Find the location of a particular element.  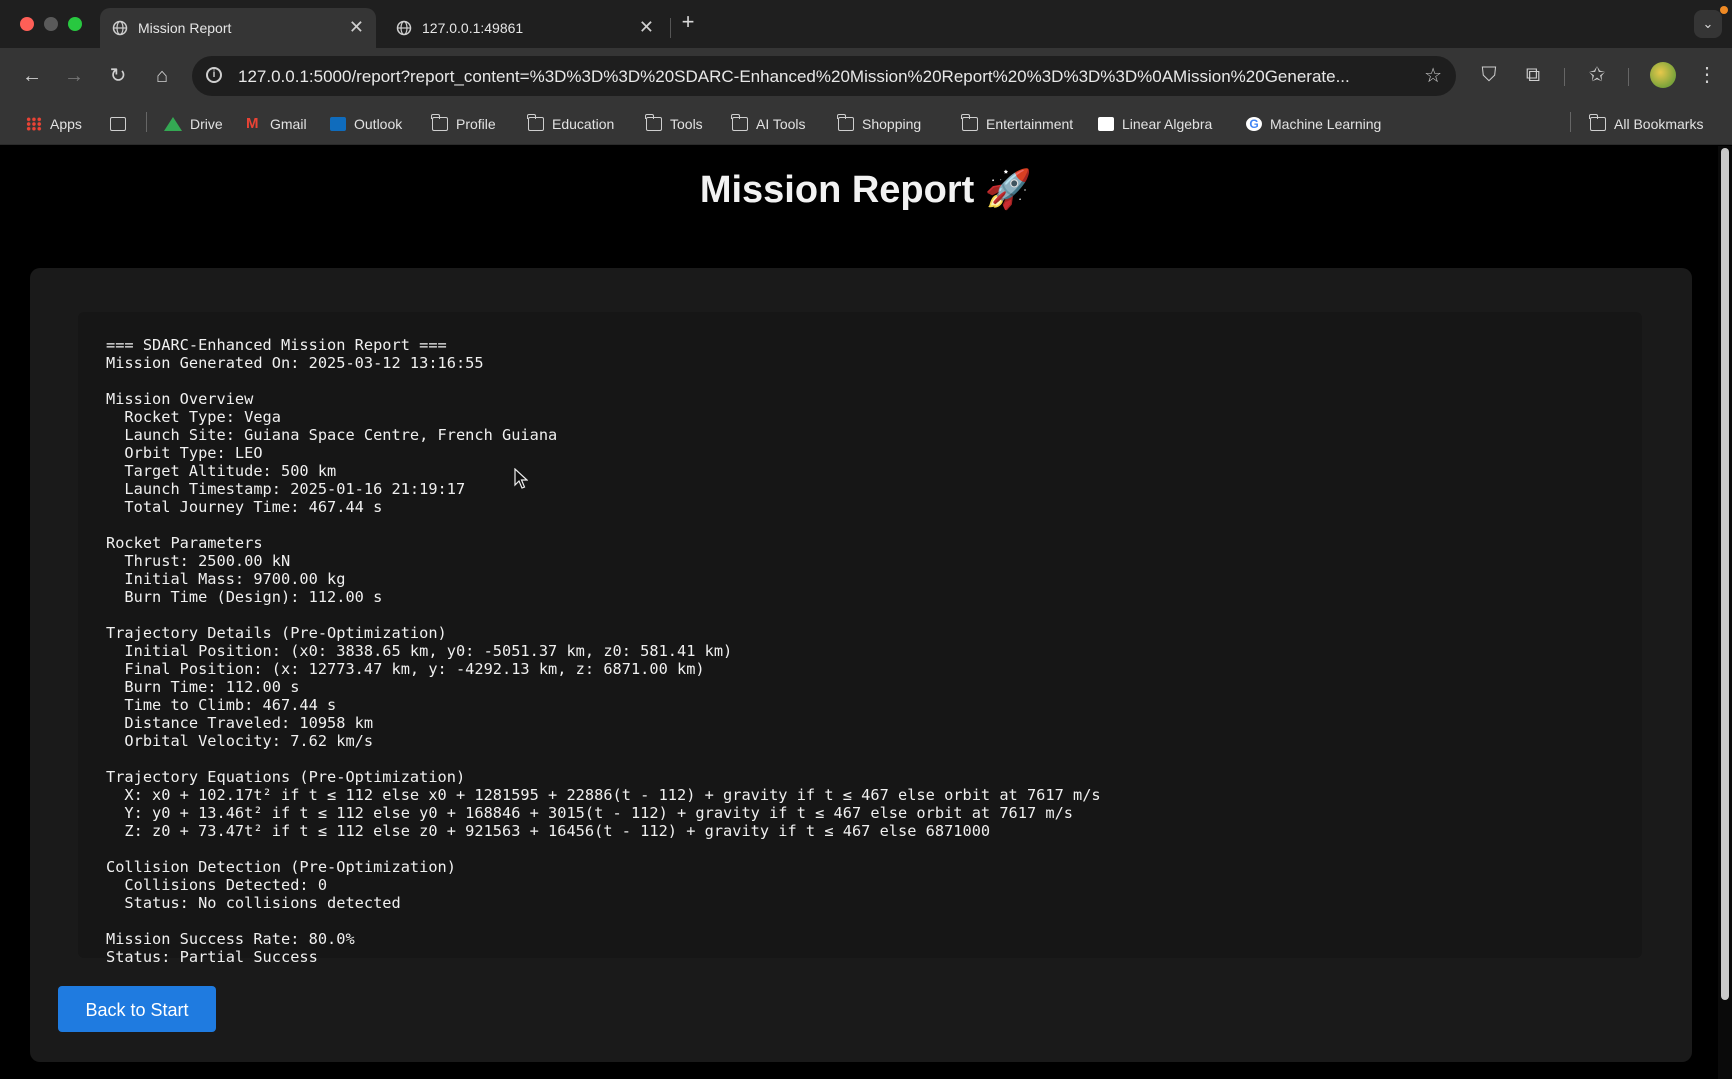

scrollbar is located at coordinates (1725, 612).